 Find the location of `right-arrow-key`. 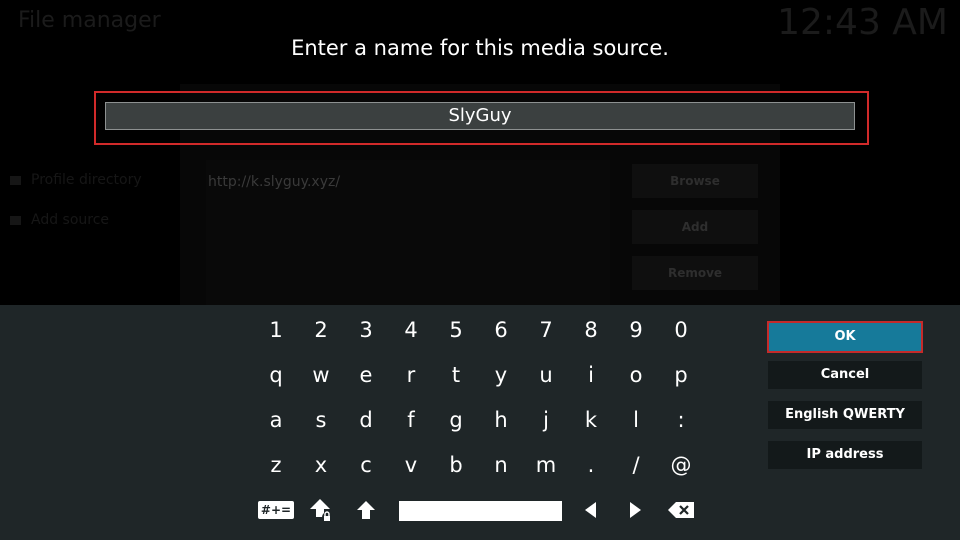

right-arrow-key is located at coordinates (636, 510).